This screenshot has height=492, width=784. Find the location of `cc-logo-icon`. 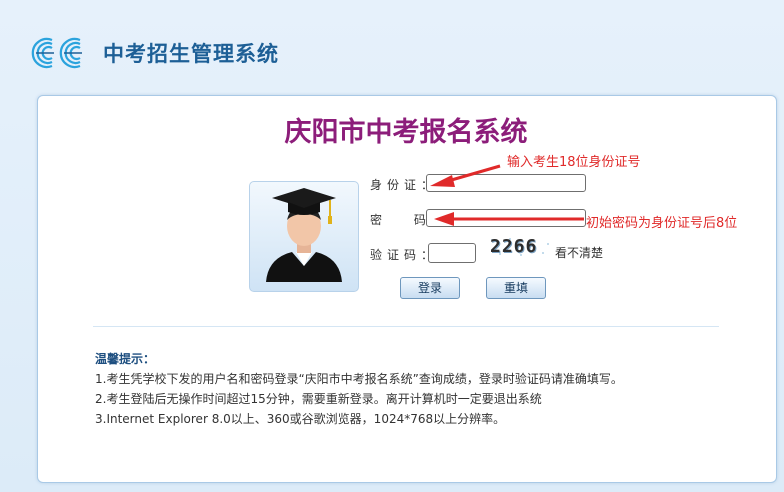

cc-logo-icon is located at coordinates (56, 53).